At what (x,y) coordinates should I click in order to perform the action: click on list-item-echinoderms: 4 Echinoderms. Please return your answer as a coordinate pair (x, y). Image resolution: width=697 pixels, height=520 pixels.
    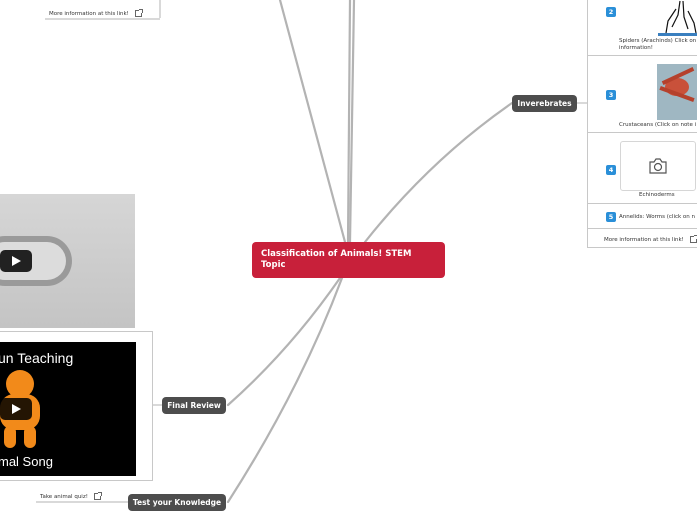
    Looking at the image, I should click on (642, 168).